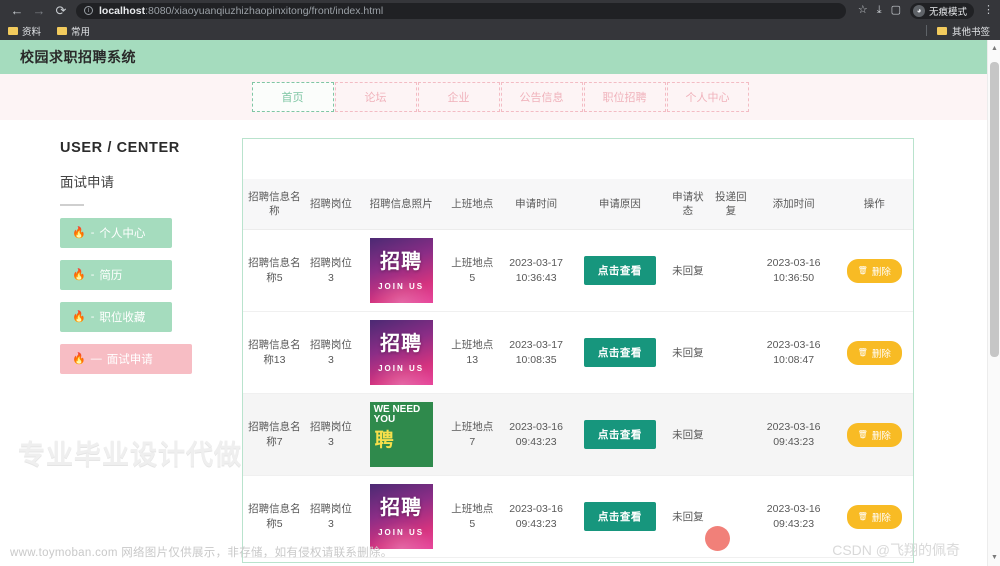 The width and height of the screenshot is (1000, 566). I want to click on bookmark-item: 资料, so click(24, 31).